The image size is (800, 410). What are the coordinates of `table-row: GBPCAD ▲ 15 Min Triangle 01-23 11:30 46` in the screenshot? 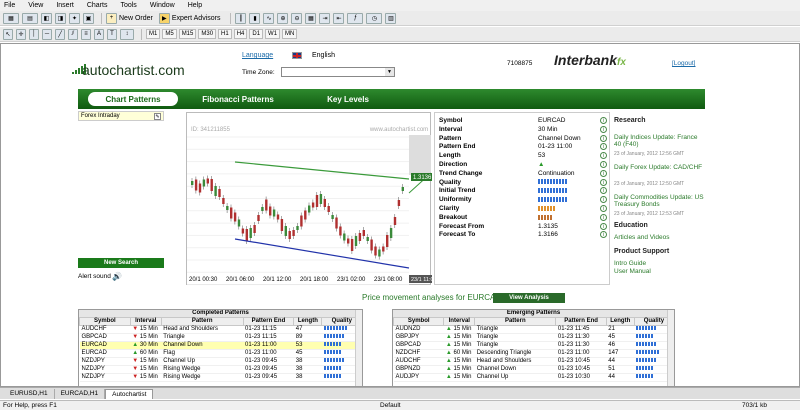 It's located at (533, 345).